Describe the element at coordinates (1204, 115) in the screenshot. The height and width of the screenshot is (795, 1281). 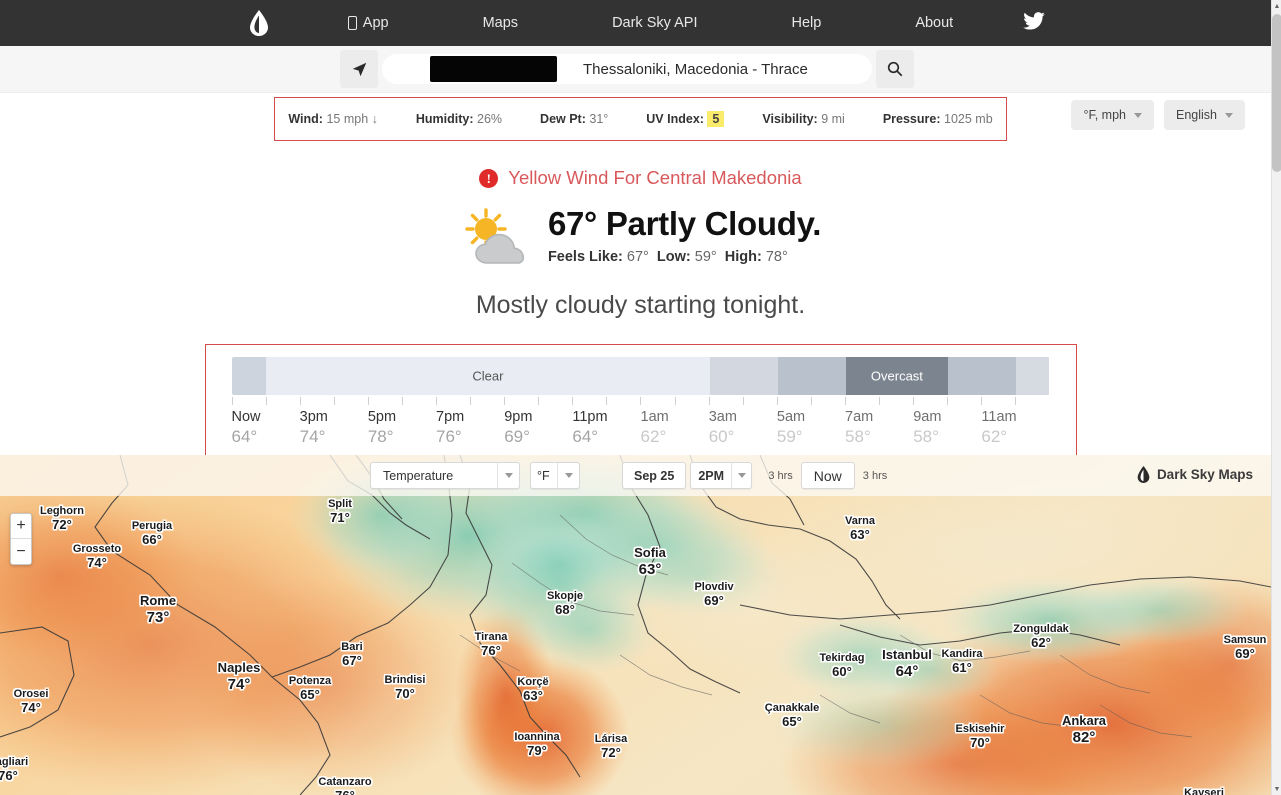
I see `language-selector: English` at that location.